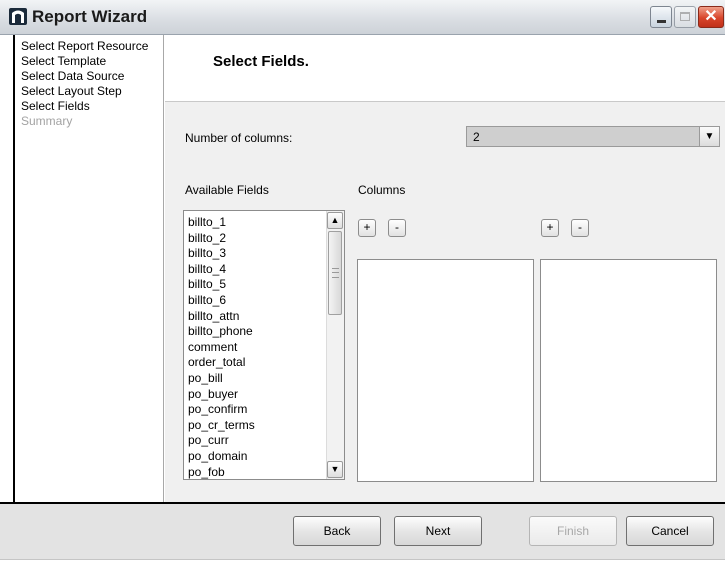  What do you see at coordinates (661, 17) in the screenshot?
I see `minimize-button` at bounding box center [661, 17].